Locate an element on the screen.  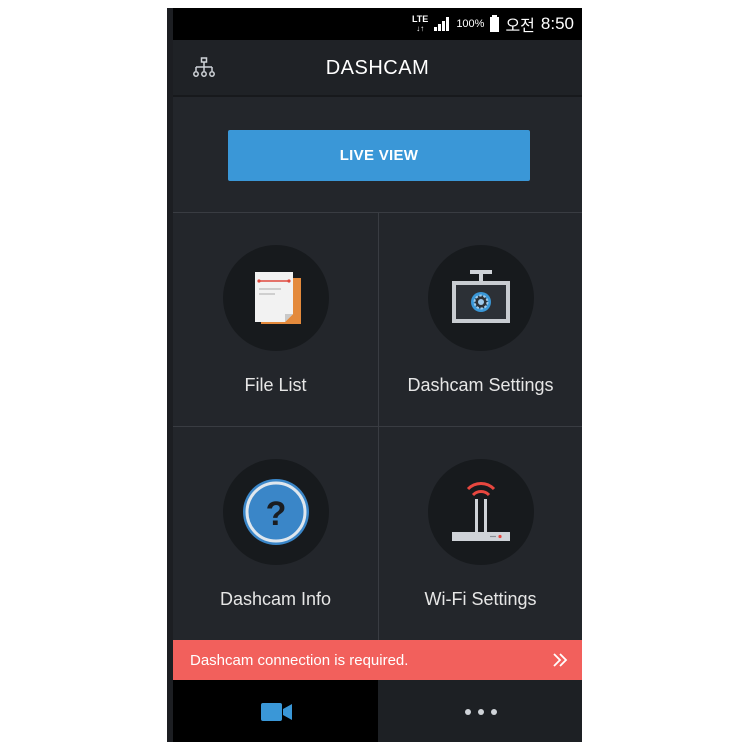
bottom-nav is located at coordinates (377, 711).